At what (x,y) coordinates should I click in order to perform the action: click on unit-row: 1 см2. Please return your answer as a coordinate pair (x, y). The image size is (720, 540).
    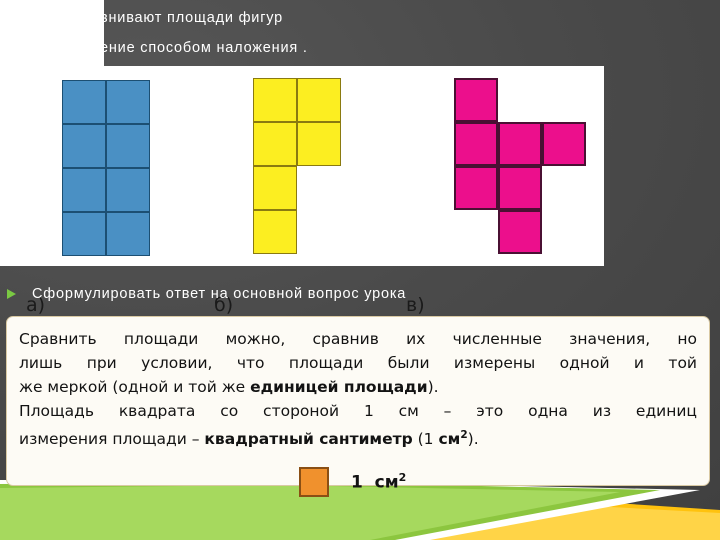
    Looking at the image, I should click on (498, 482).